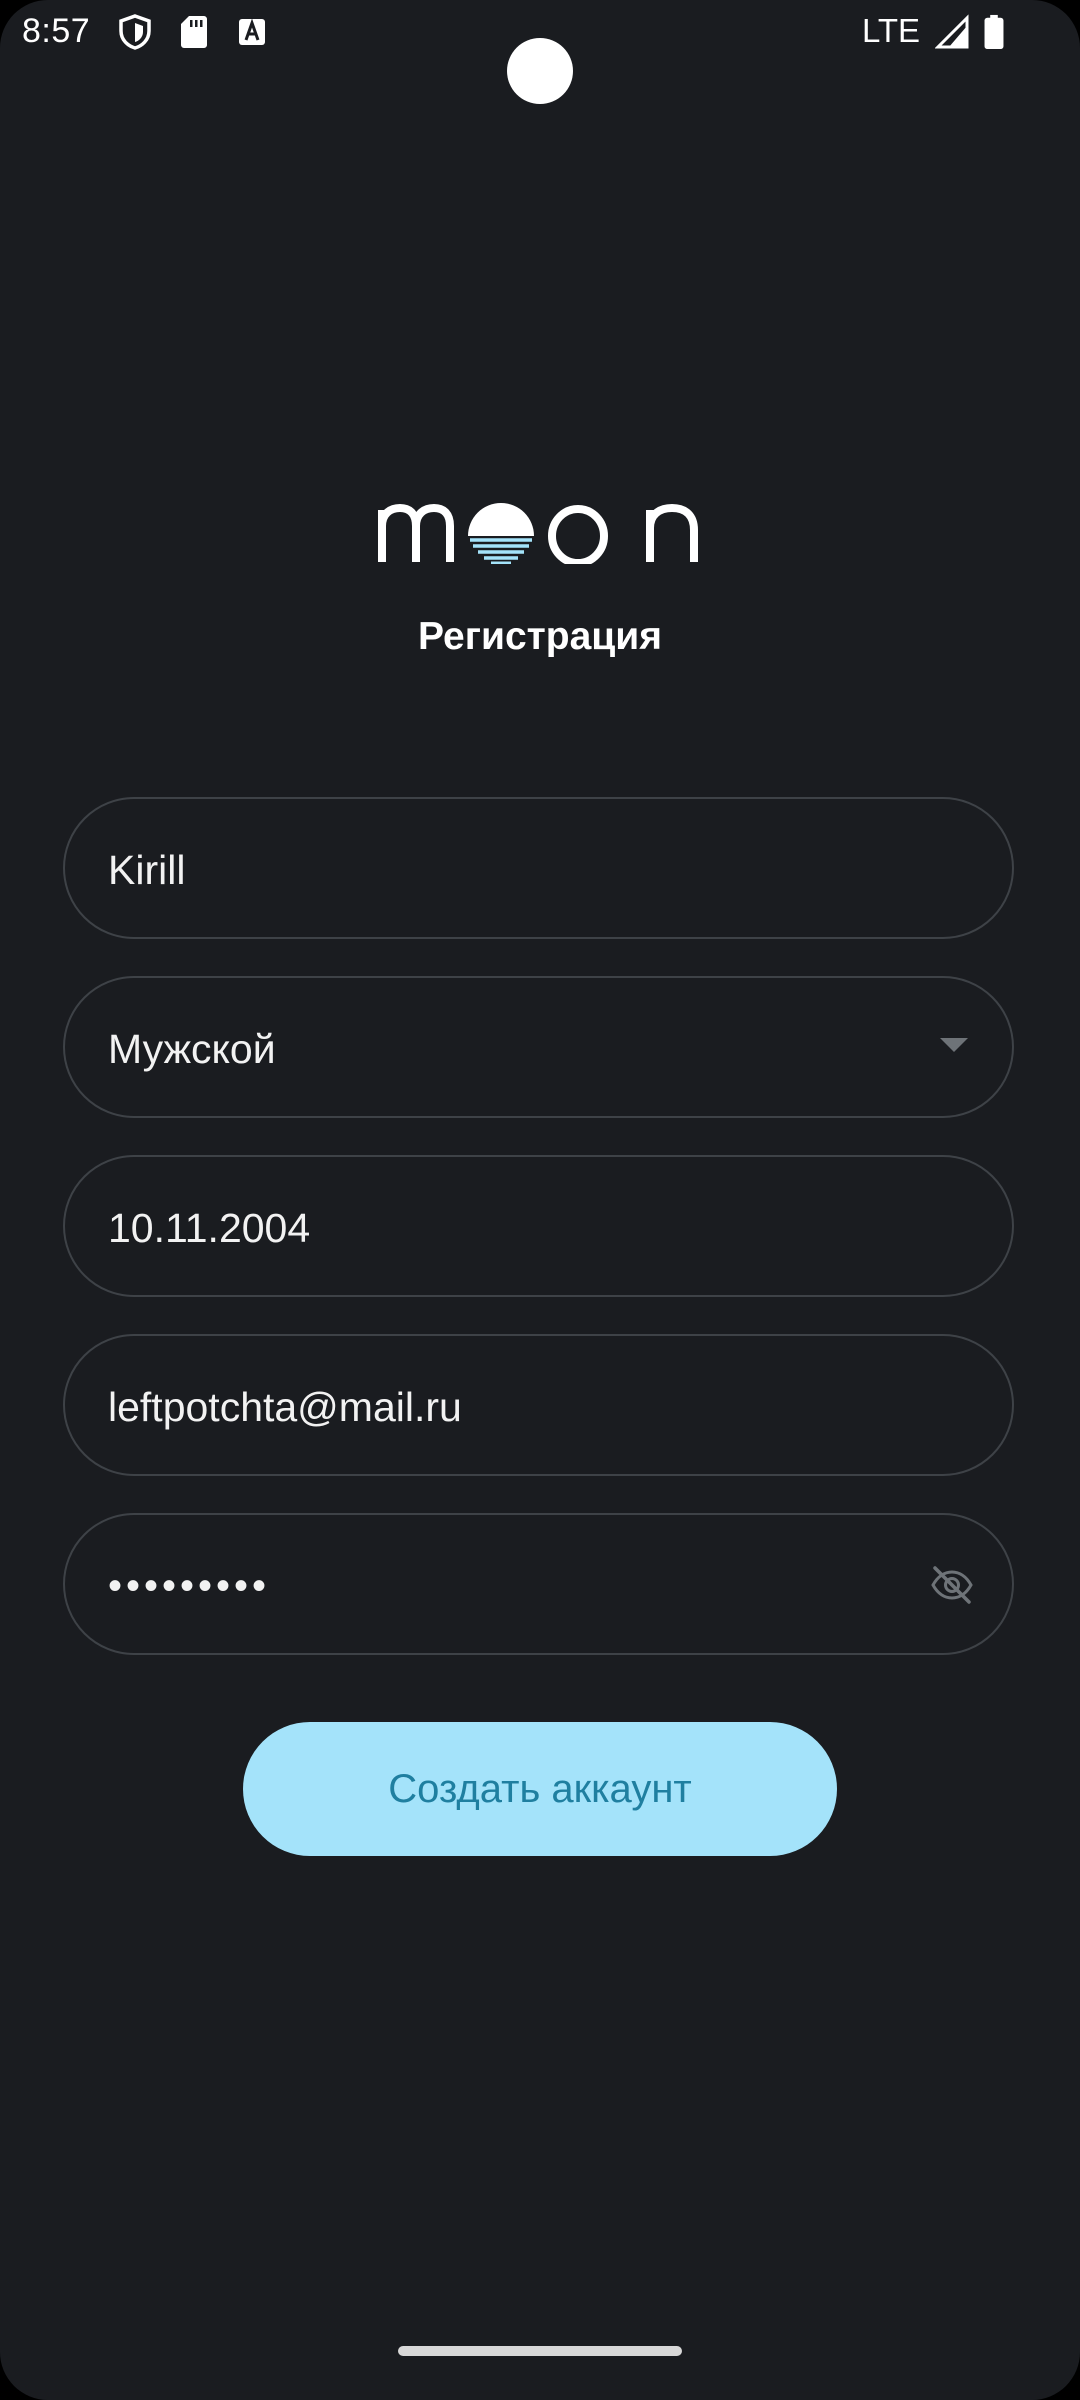 The width and height of the screenshot is (1080, 2400). Describe the element at coordinates (538, 533) in the screenshot. I see `moon-logo` at that location.